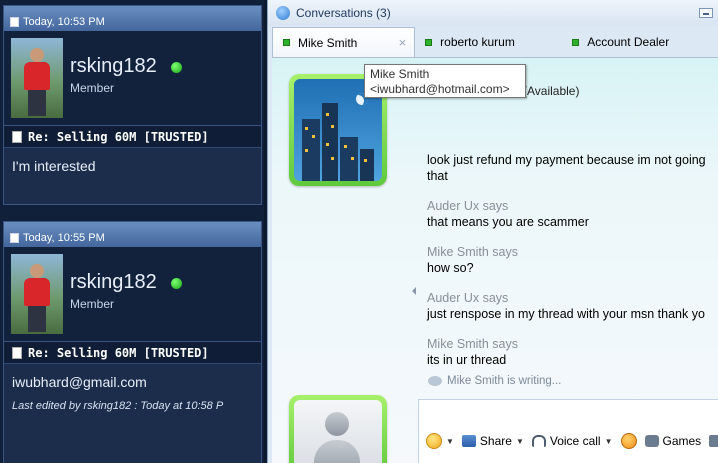  I want to click on post-header: Today, 10:53 PM, so click(132, 18).